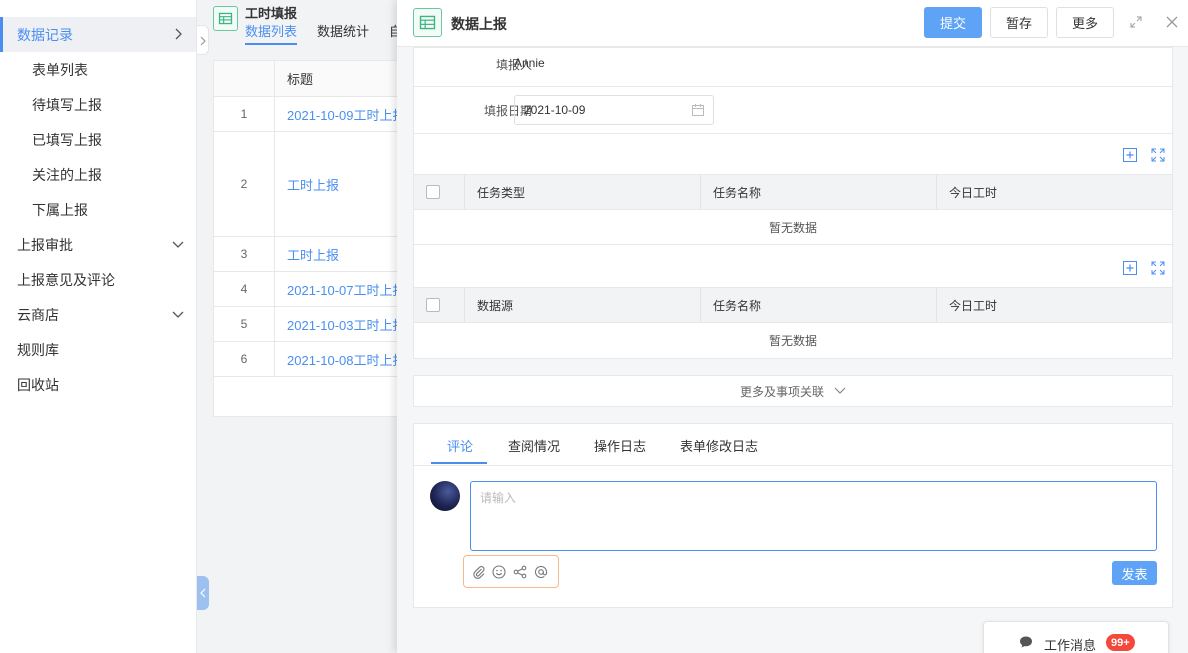 This screenshot has width=1188, height=653. I want to click on chevron-left-icon, so click(203, 593).